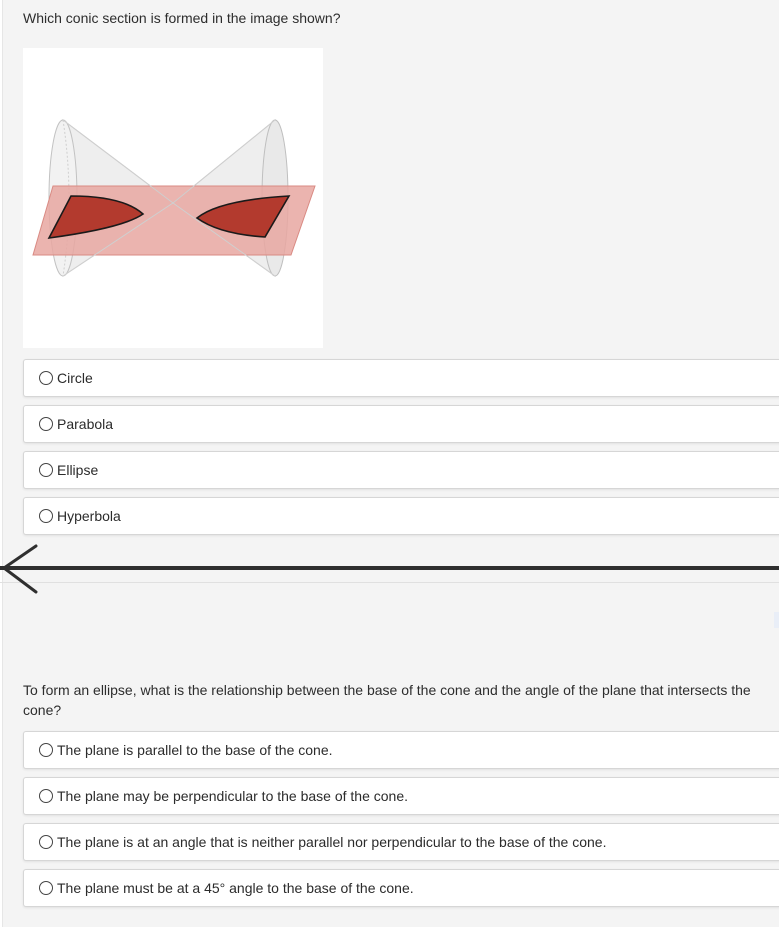  What do you see at coordinates (75, 378) in the screenshot?
I see `choice-label: Circle` at bounding box center [75, 378].